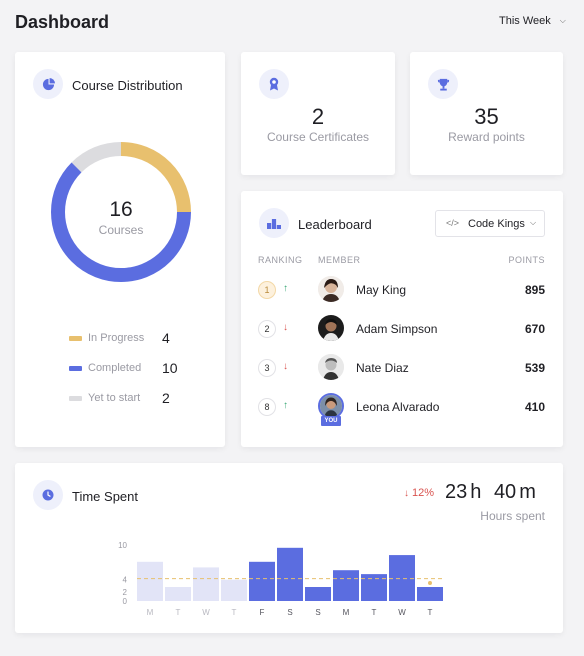  I want to click on time-hours-unit: h, so click(476, 492).